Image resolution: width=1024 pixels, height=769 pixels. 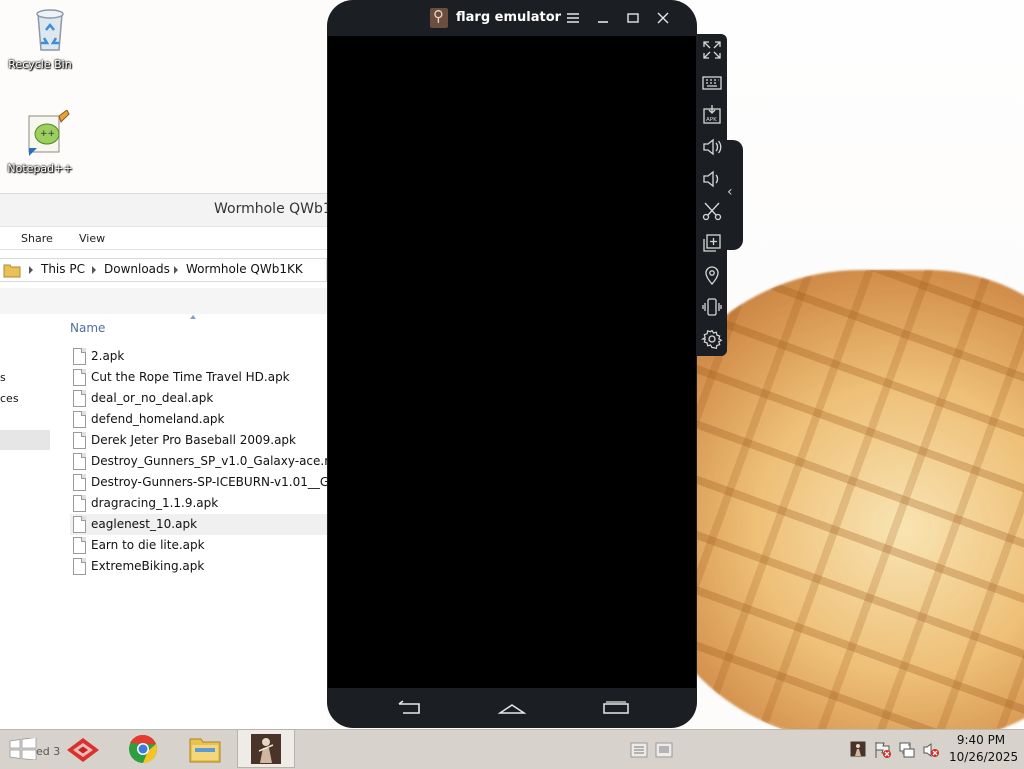 I want to click on file-name: Earn to die lite.apk, so click(x=148, y=545).